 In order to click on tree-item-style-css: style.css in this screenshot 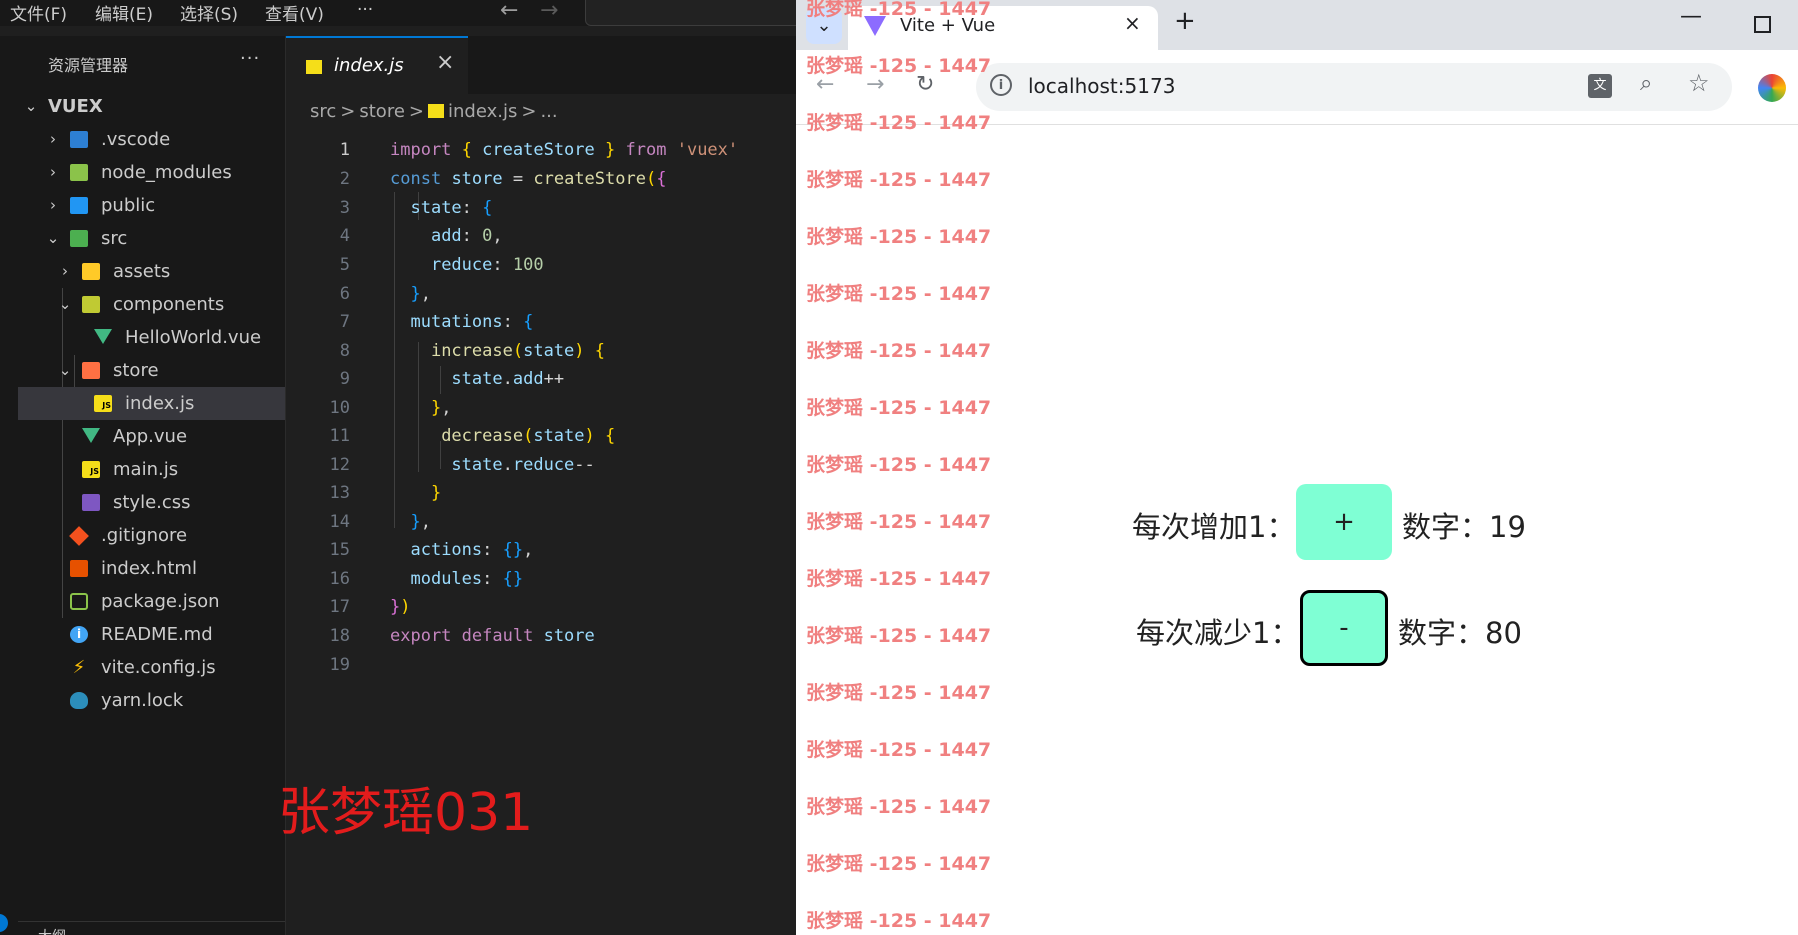, I will do `click(151, 502)`.